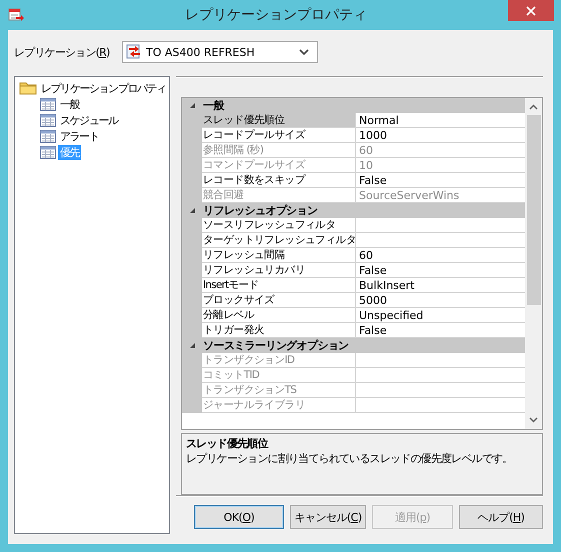 The width and height of the screenshot is (561, 552). I want to click on scroll-down-icon, so click(533, 420).